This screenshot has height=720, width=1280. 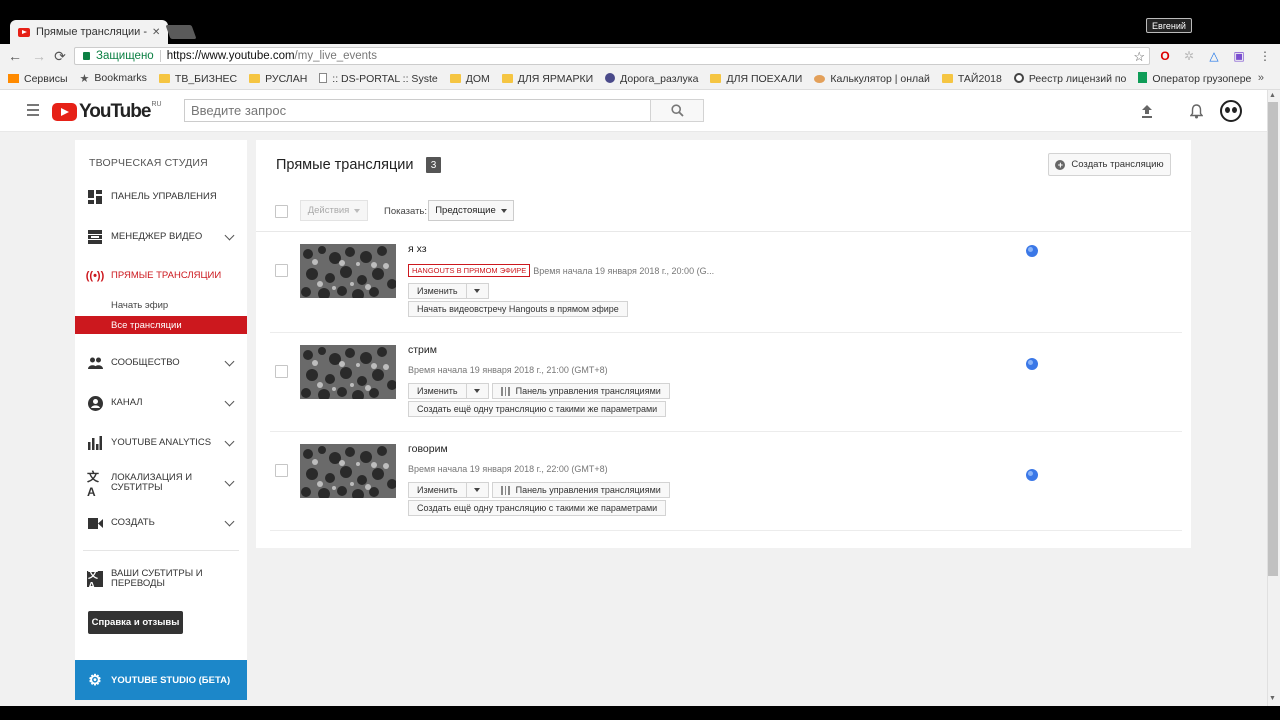 I want to click on event-title: стрим, so click(x=422, y=350).